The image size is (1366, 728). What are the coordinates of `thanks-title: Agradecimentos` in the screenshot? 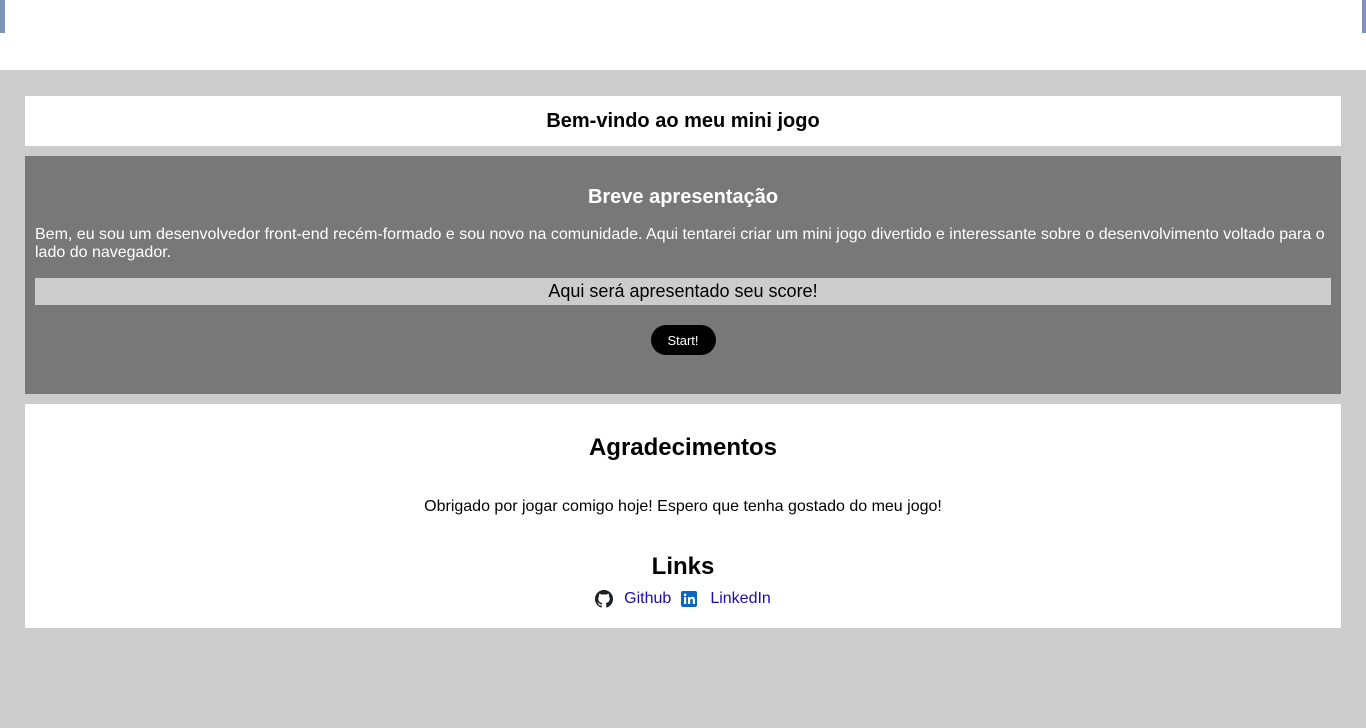 It's located at (683, 447).